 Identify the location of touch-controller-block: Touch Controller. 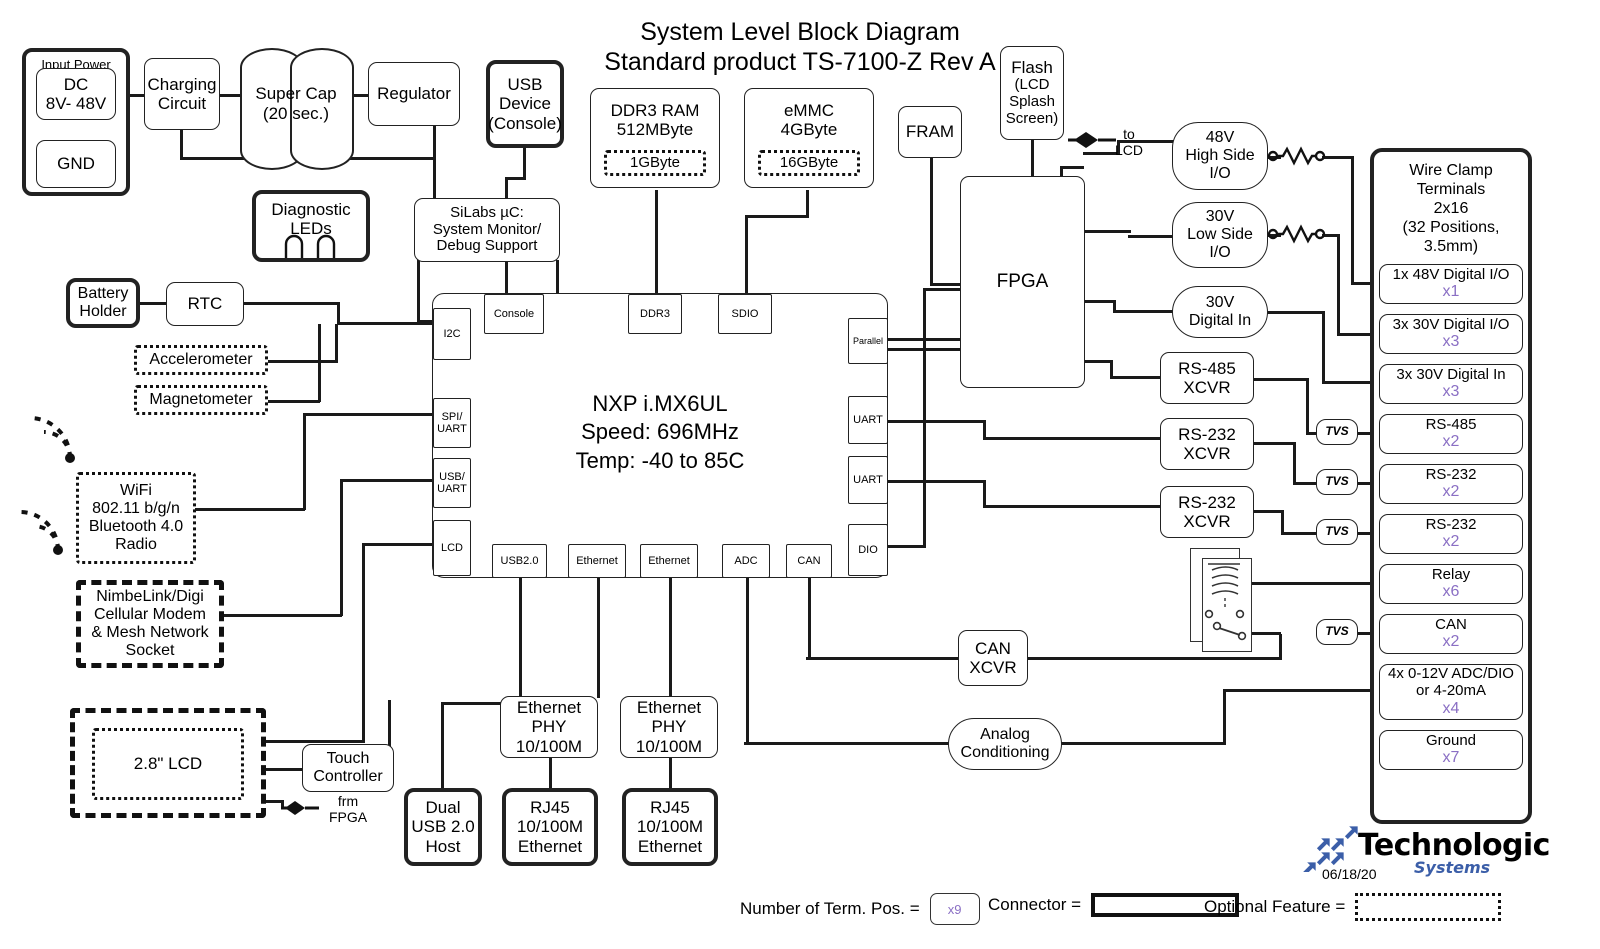
(348, 768).